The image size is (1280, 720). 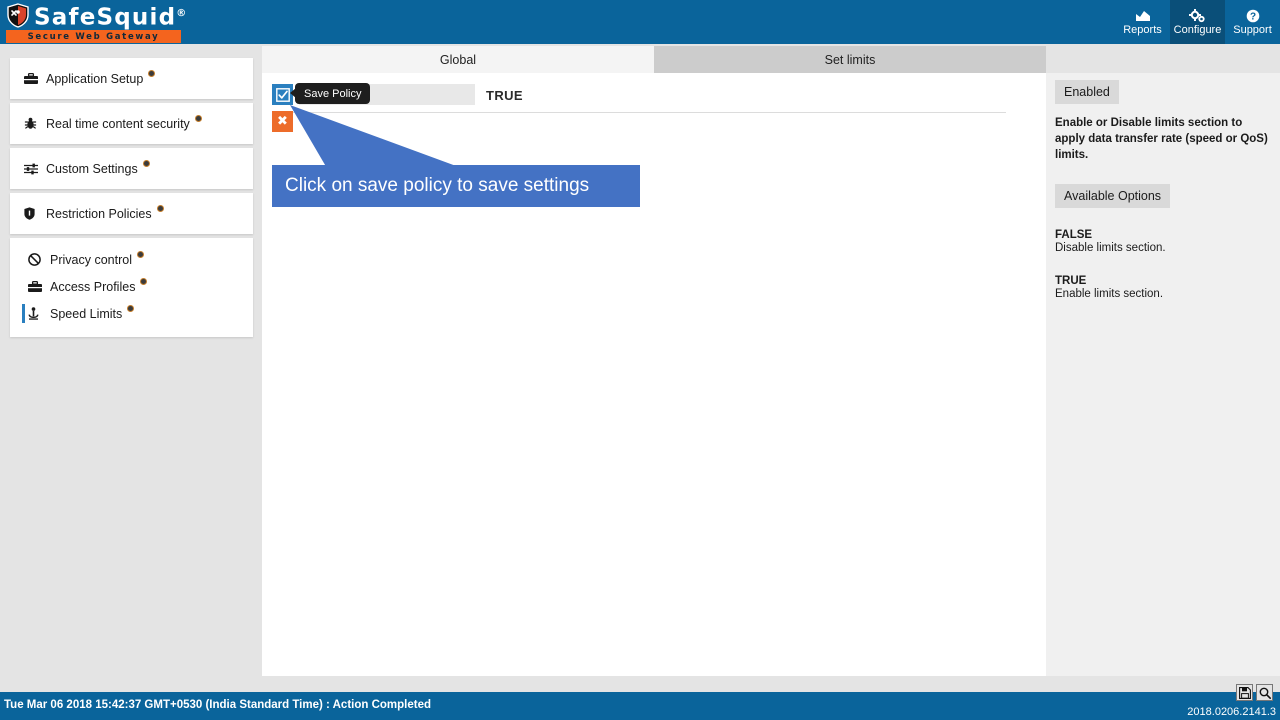 What do you see at coordinates (437, 185) in the screenshot?
I see `callout-text: Click on save policy to save settings` at bounding box center [437, 185].